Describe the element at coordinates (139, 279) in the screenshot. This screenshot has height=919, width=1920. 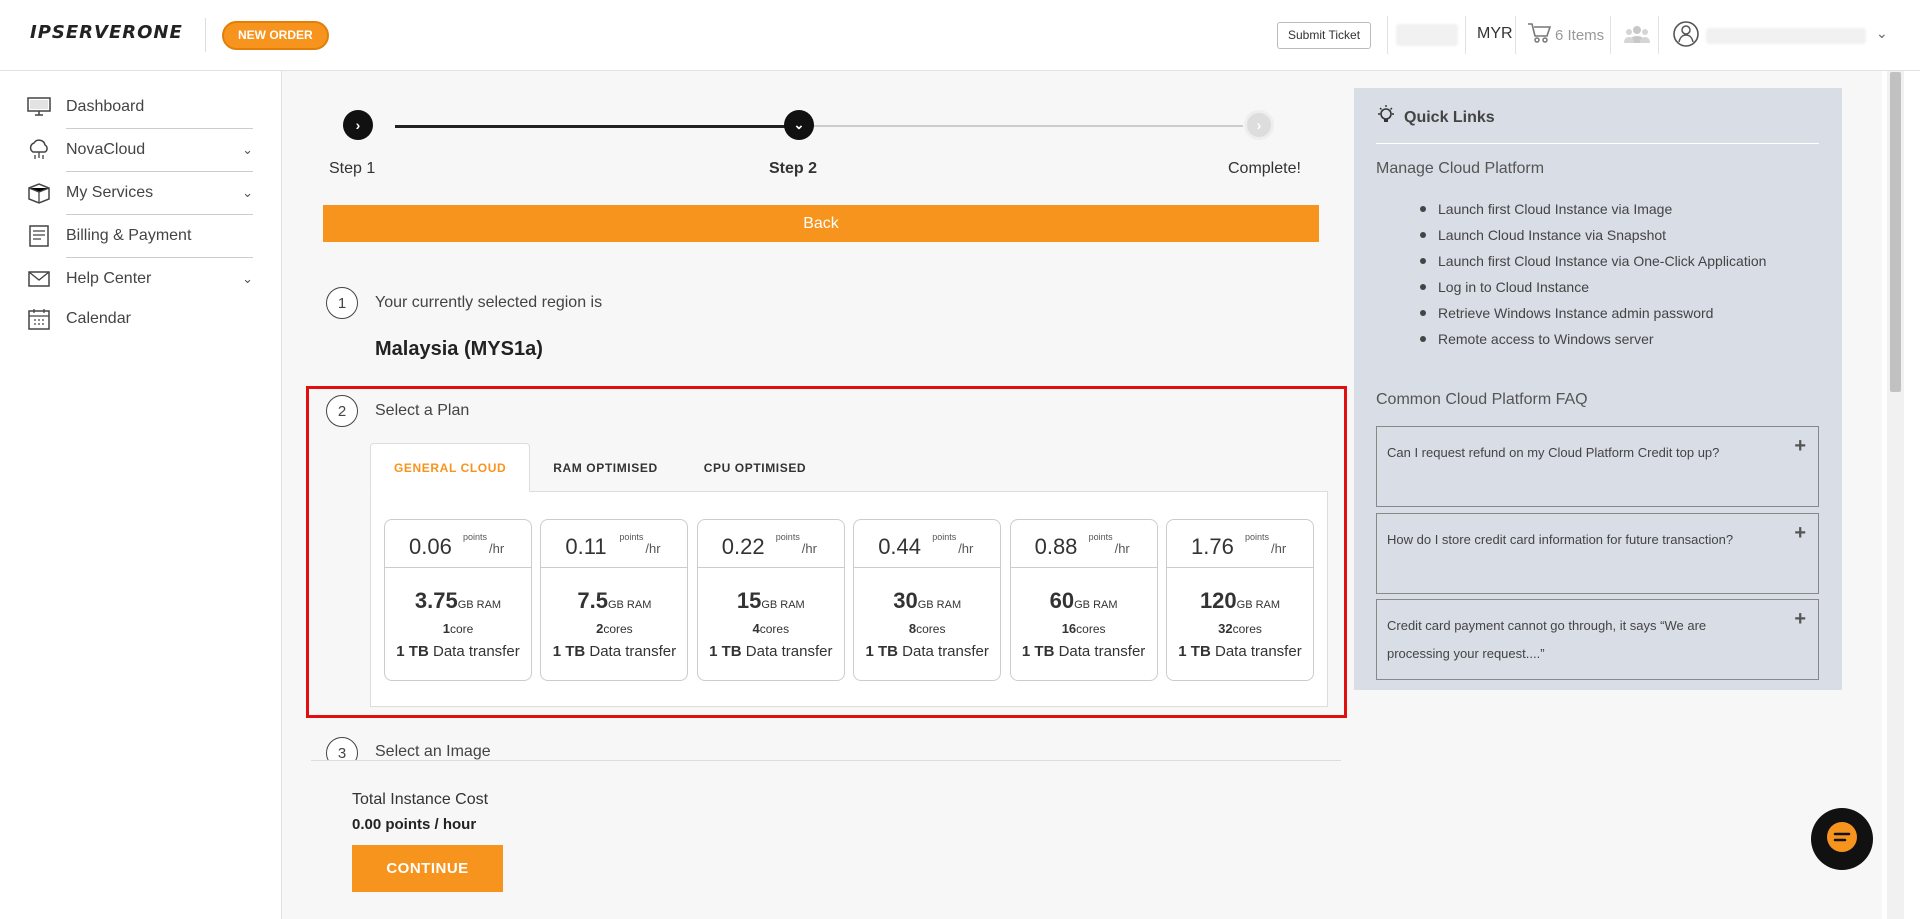
I see `sidebar-item-help-center: Help Center ⌄` at that location.